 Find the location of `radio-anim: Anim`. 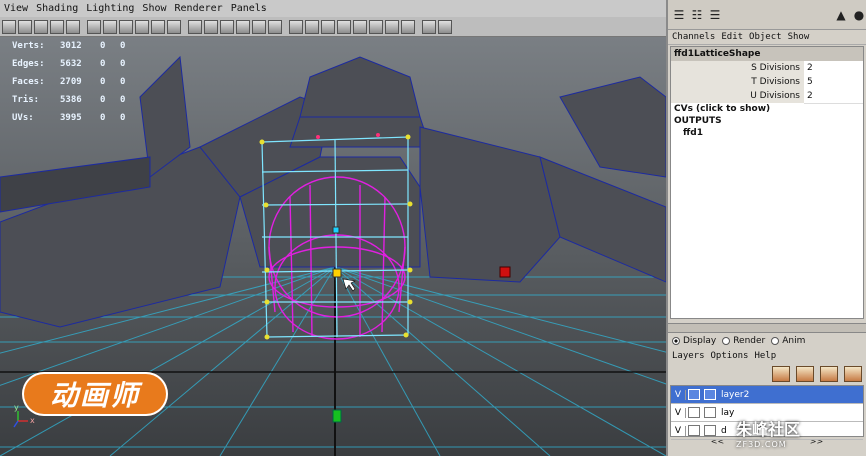

radio-anim: Anim is located at coordinates (788, 341).